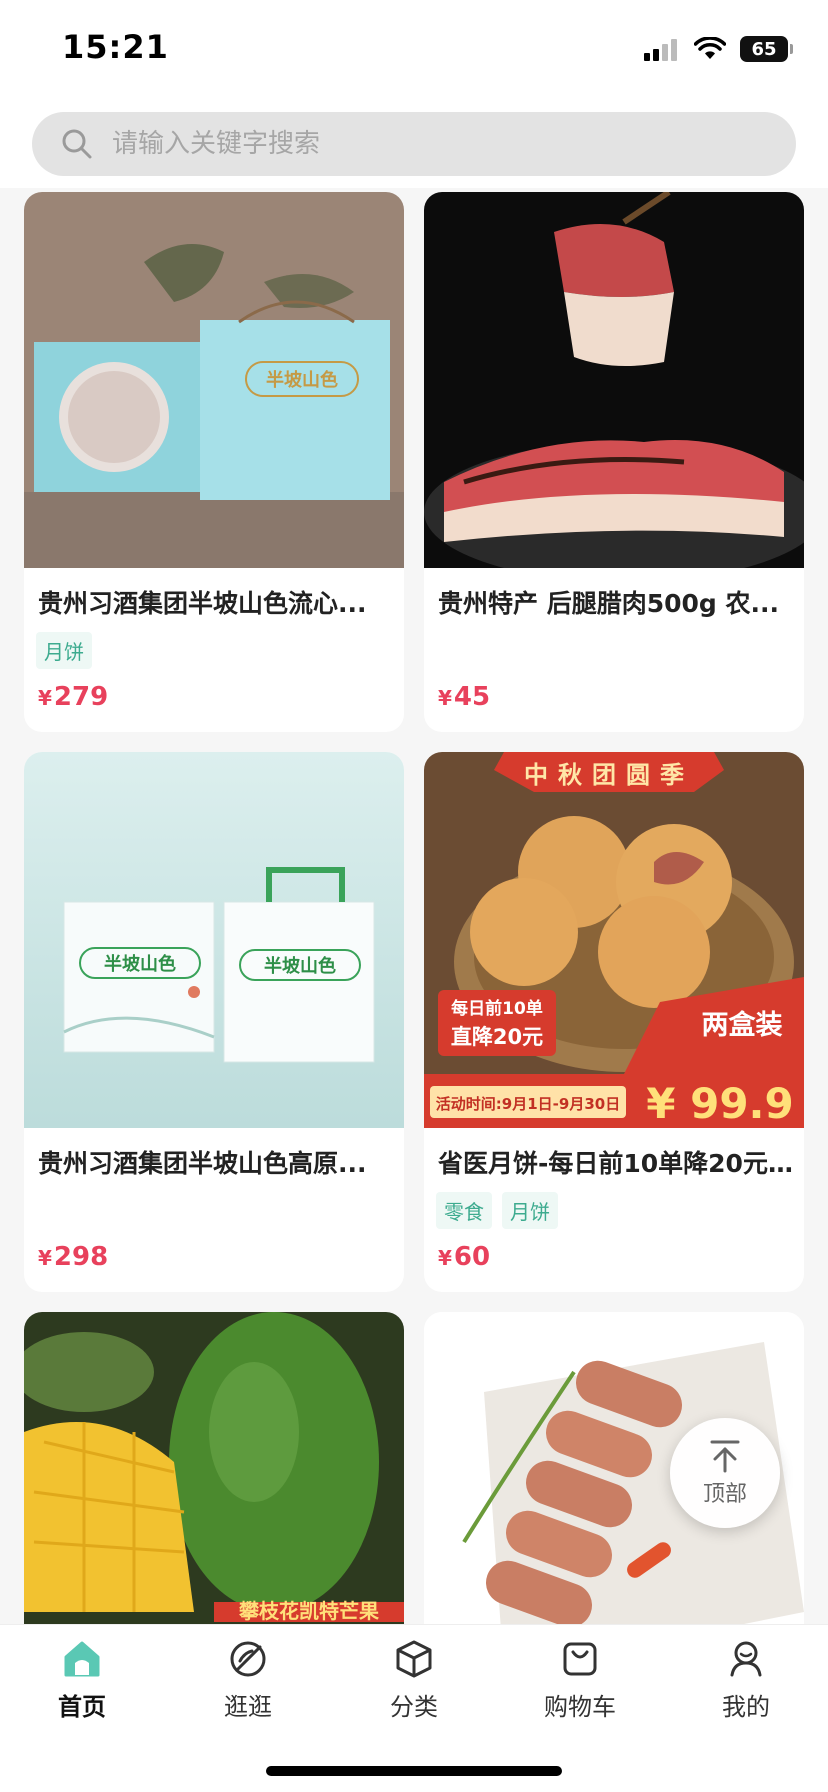 The image size is (828, 1792). Describe the element at coordinates (528, 1104) in the screenshot. I see `banner-period-text: 活动时间:9月1日-9月30日` at that location.